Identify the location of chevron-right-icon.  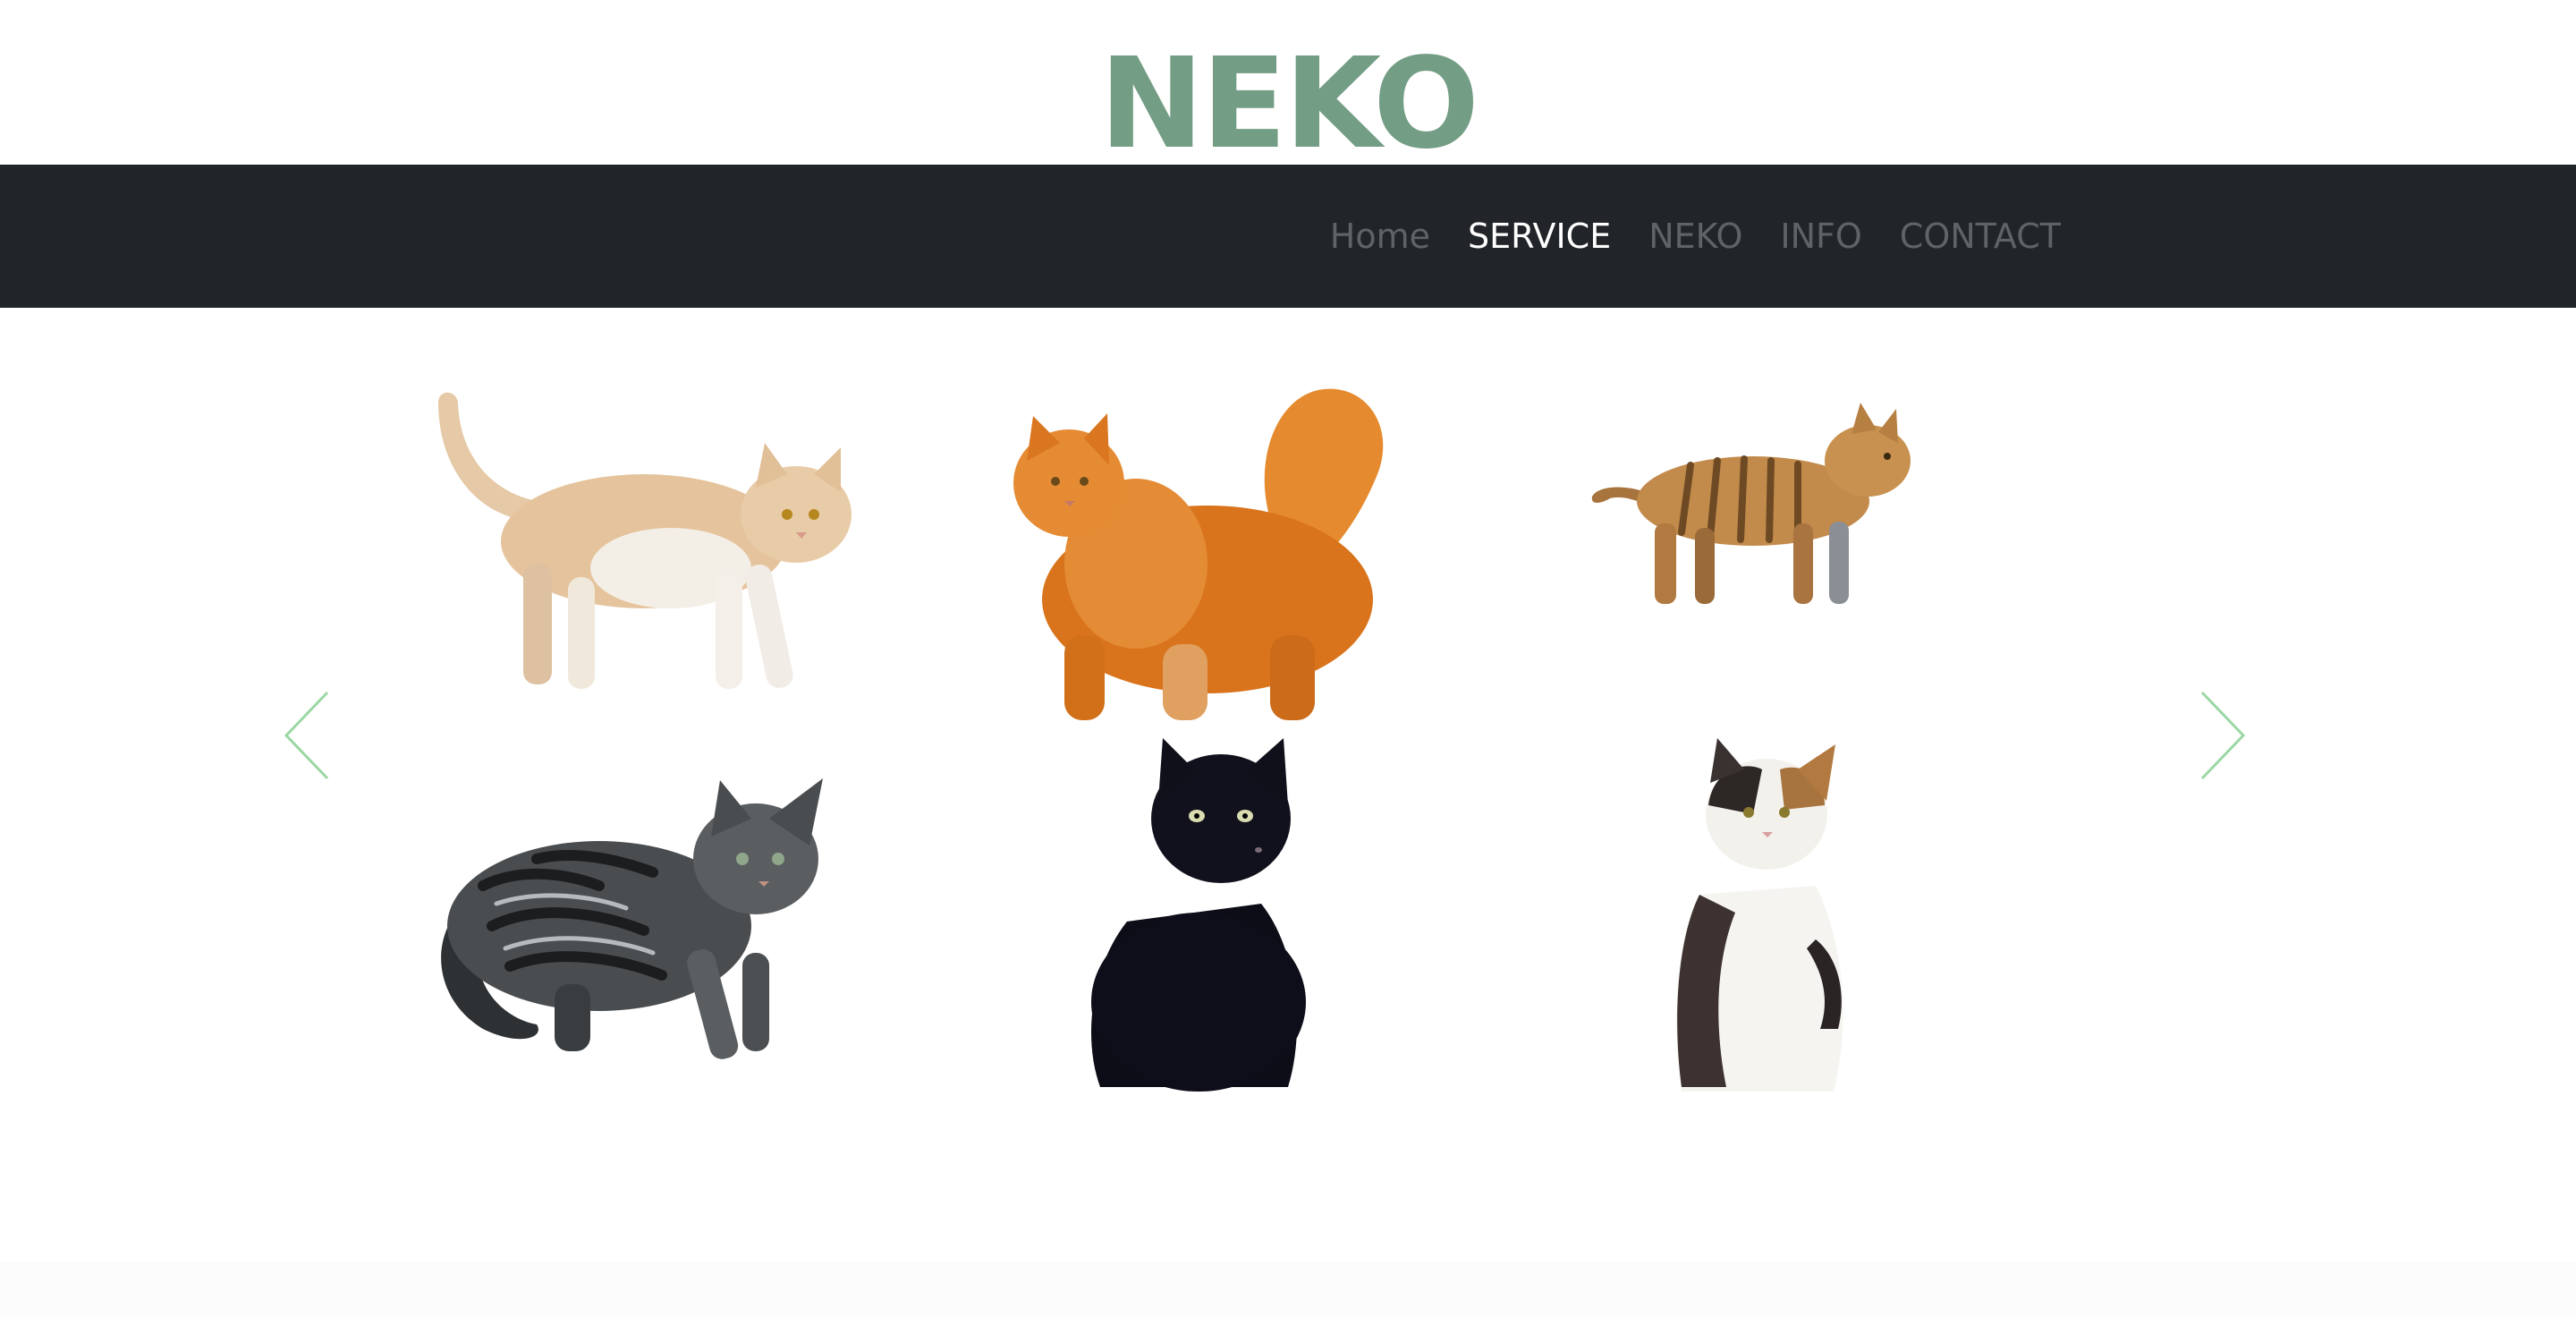
(2223, 735).